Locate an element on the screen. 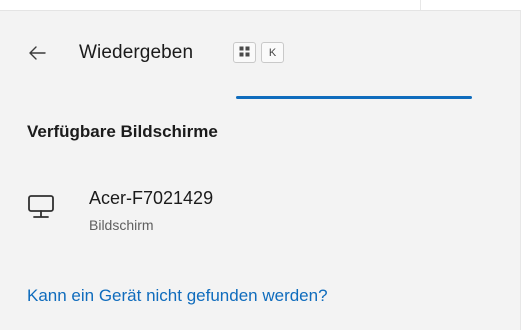 The width and height of the screenshot is (531, 330). windows-key-badge is located at coordinates (244, 52).